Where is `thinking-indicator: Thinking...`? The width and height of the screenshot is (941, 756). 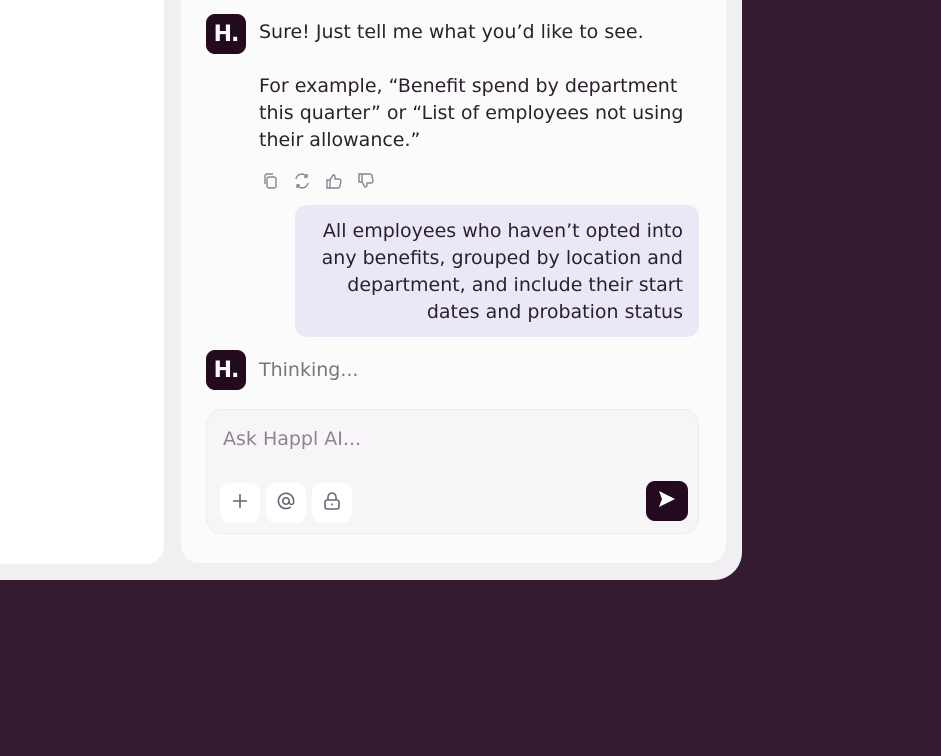
thinking-indicator: Thinking... is located at coordinates (309, 370).